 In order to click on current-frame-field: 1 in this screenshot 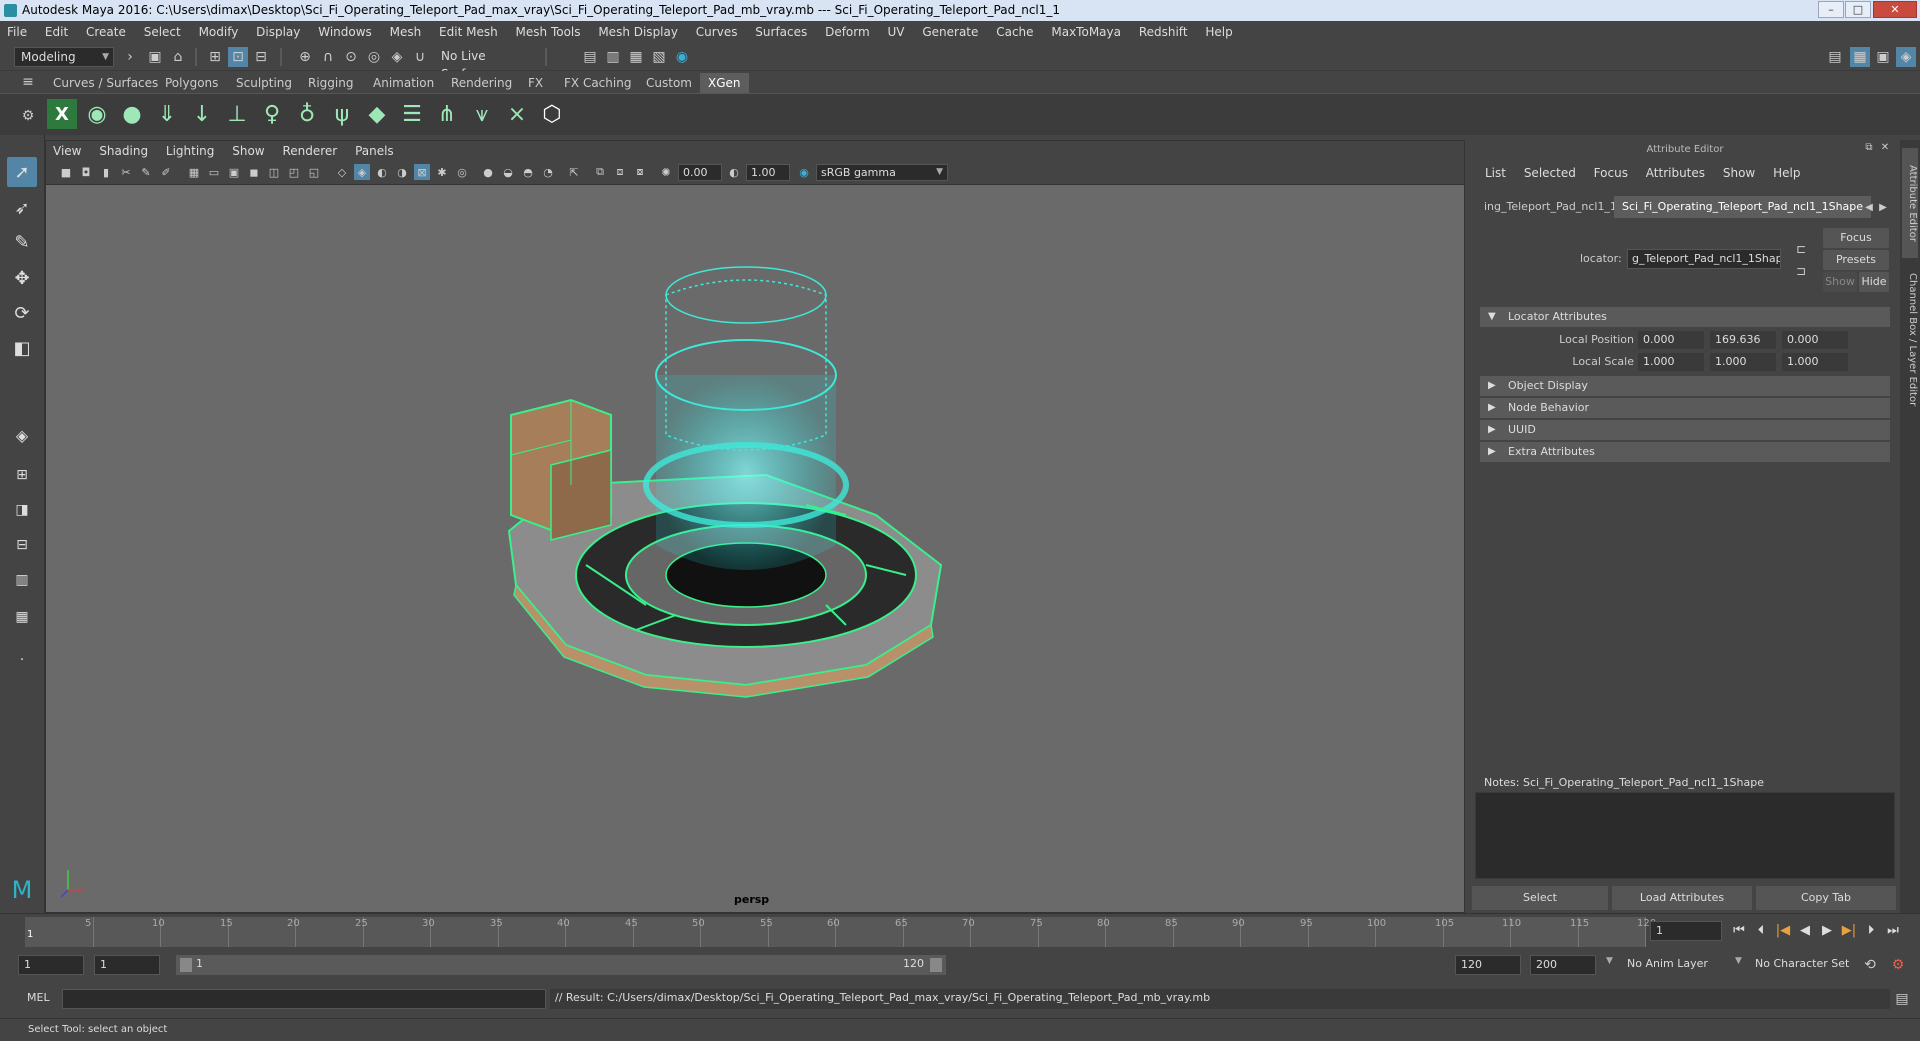, I will do `click(1686, 931)`.